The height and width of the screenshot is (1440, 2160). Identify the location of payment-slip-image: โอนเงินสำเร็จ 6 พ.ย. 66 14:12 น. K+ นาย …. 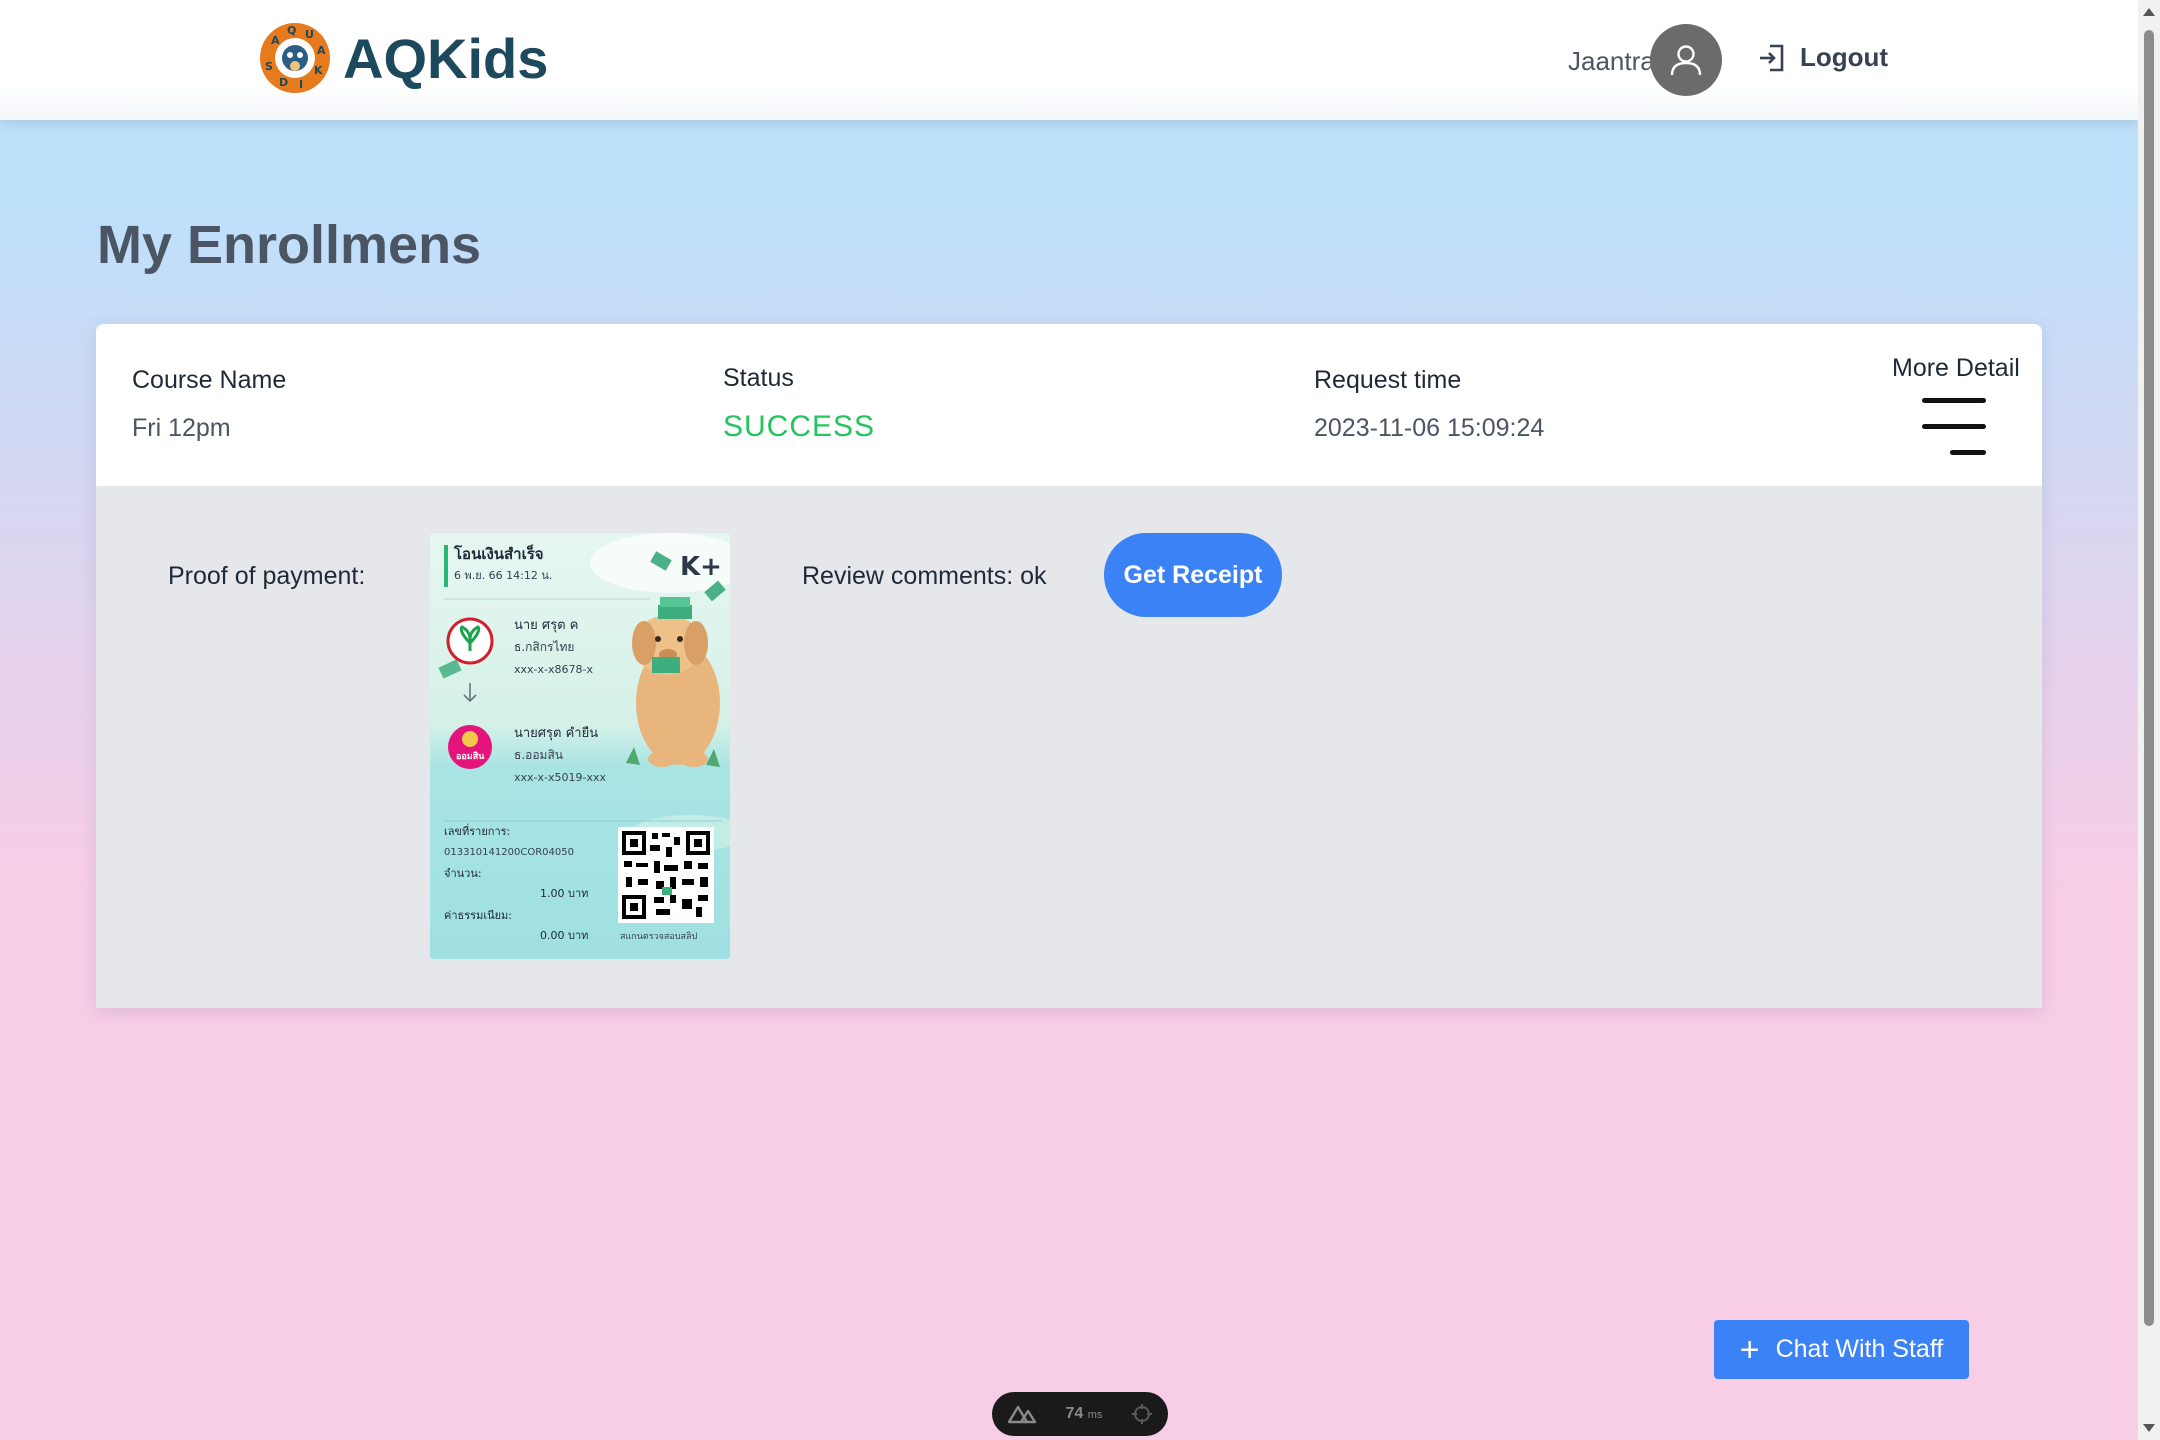
(580, 746).